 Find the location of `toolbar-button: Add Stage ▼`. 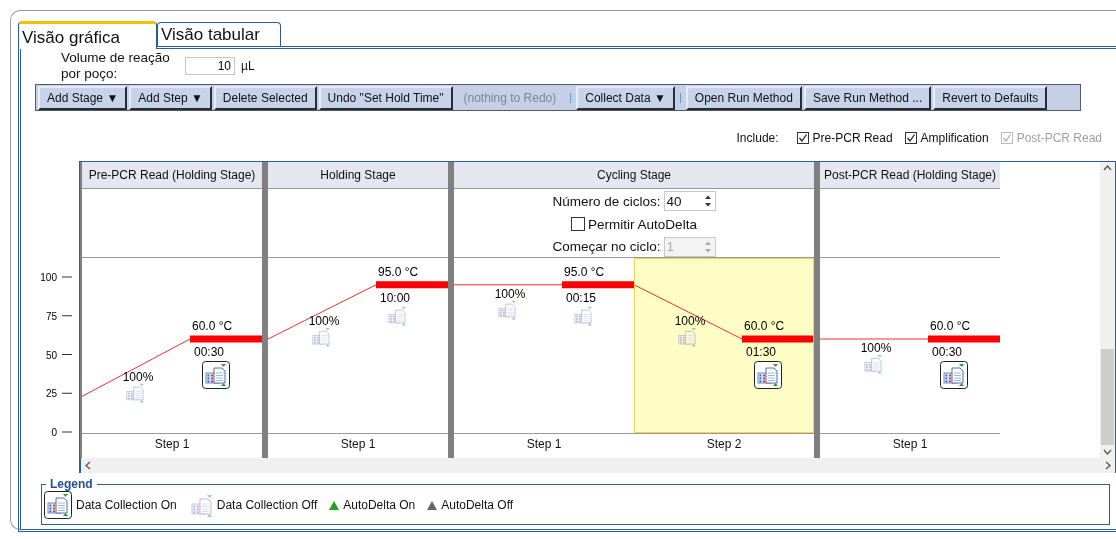

toolbar-button: Add Stage ▼ is located at coordinates (83, 97).